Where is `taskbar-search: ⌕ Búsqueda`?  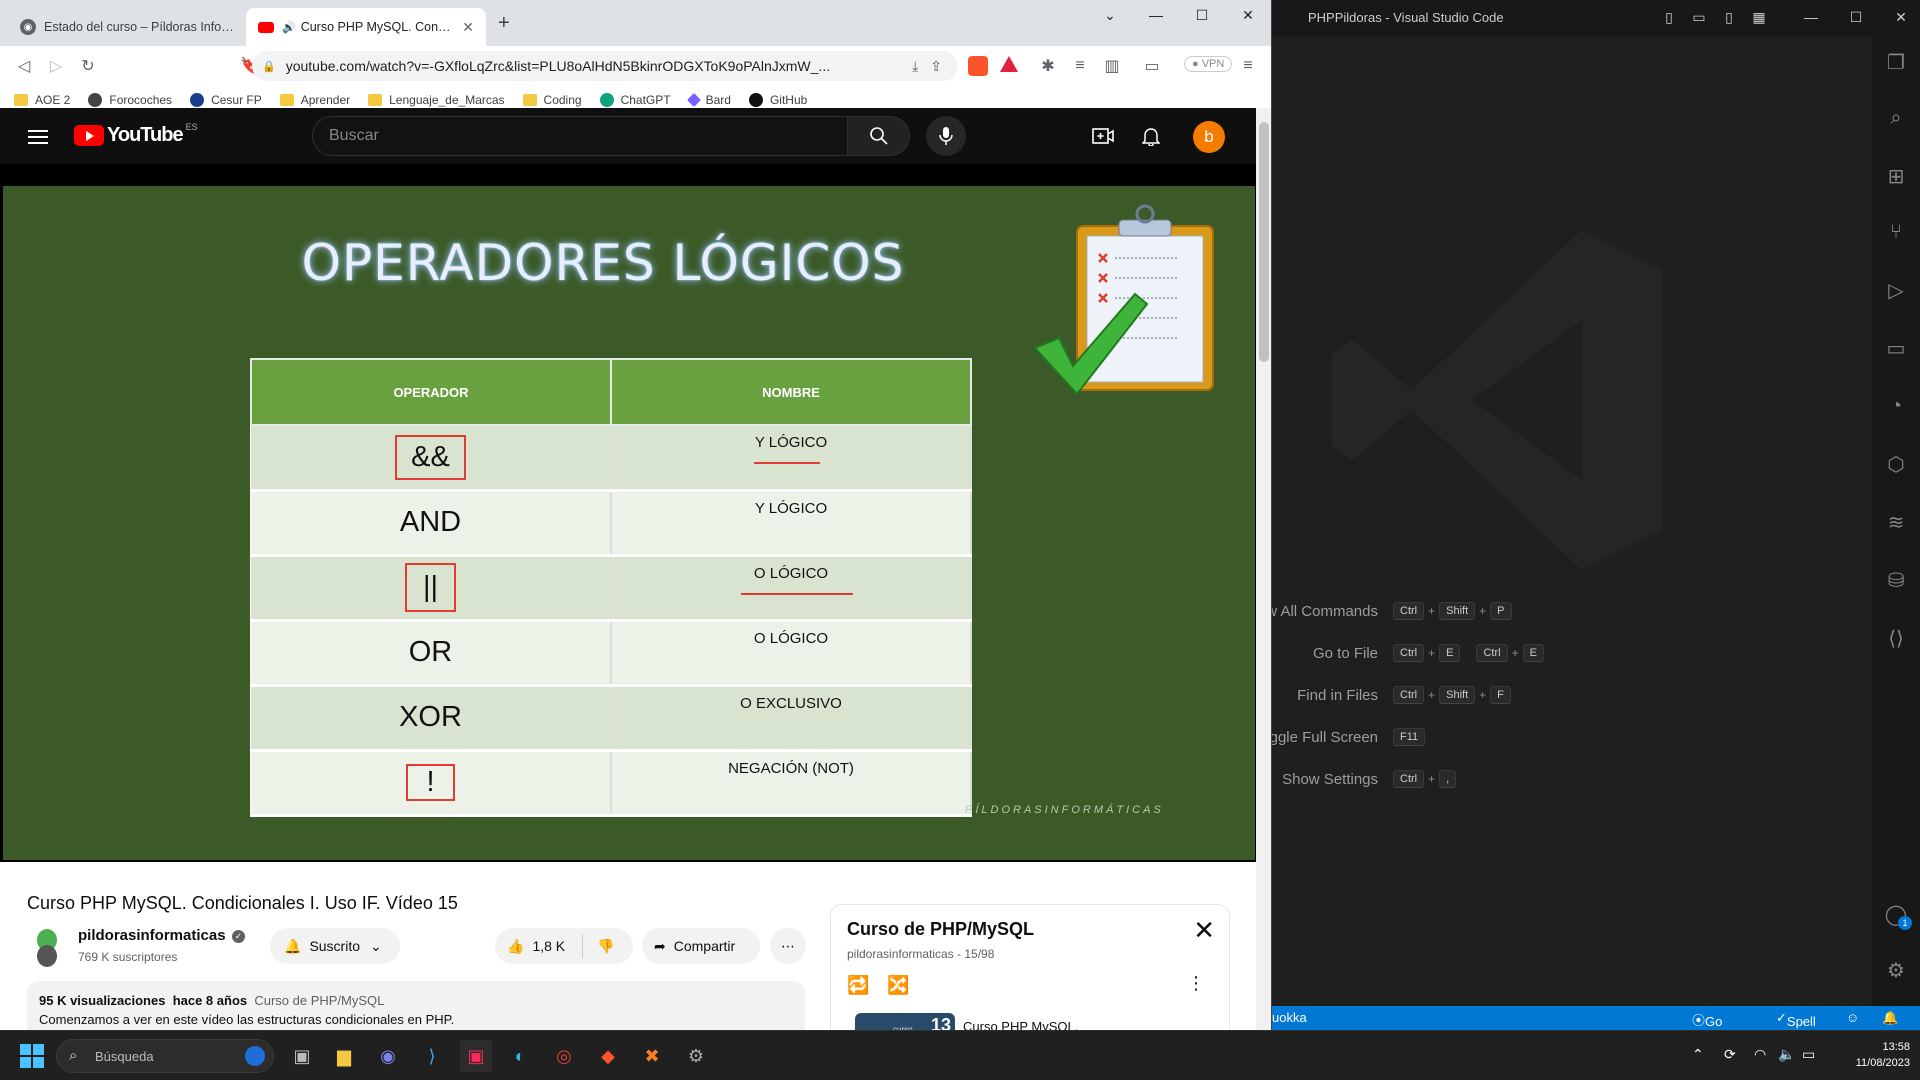 taskbar-search: ⌕ Búsqueda is located at coordinates (165, 1056).